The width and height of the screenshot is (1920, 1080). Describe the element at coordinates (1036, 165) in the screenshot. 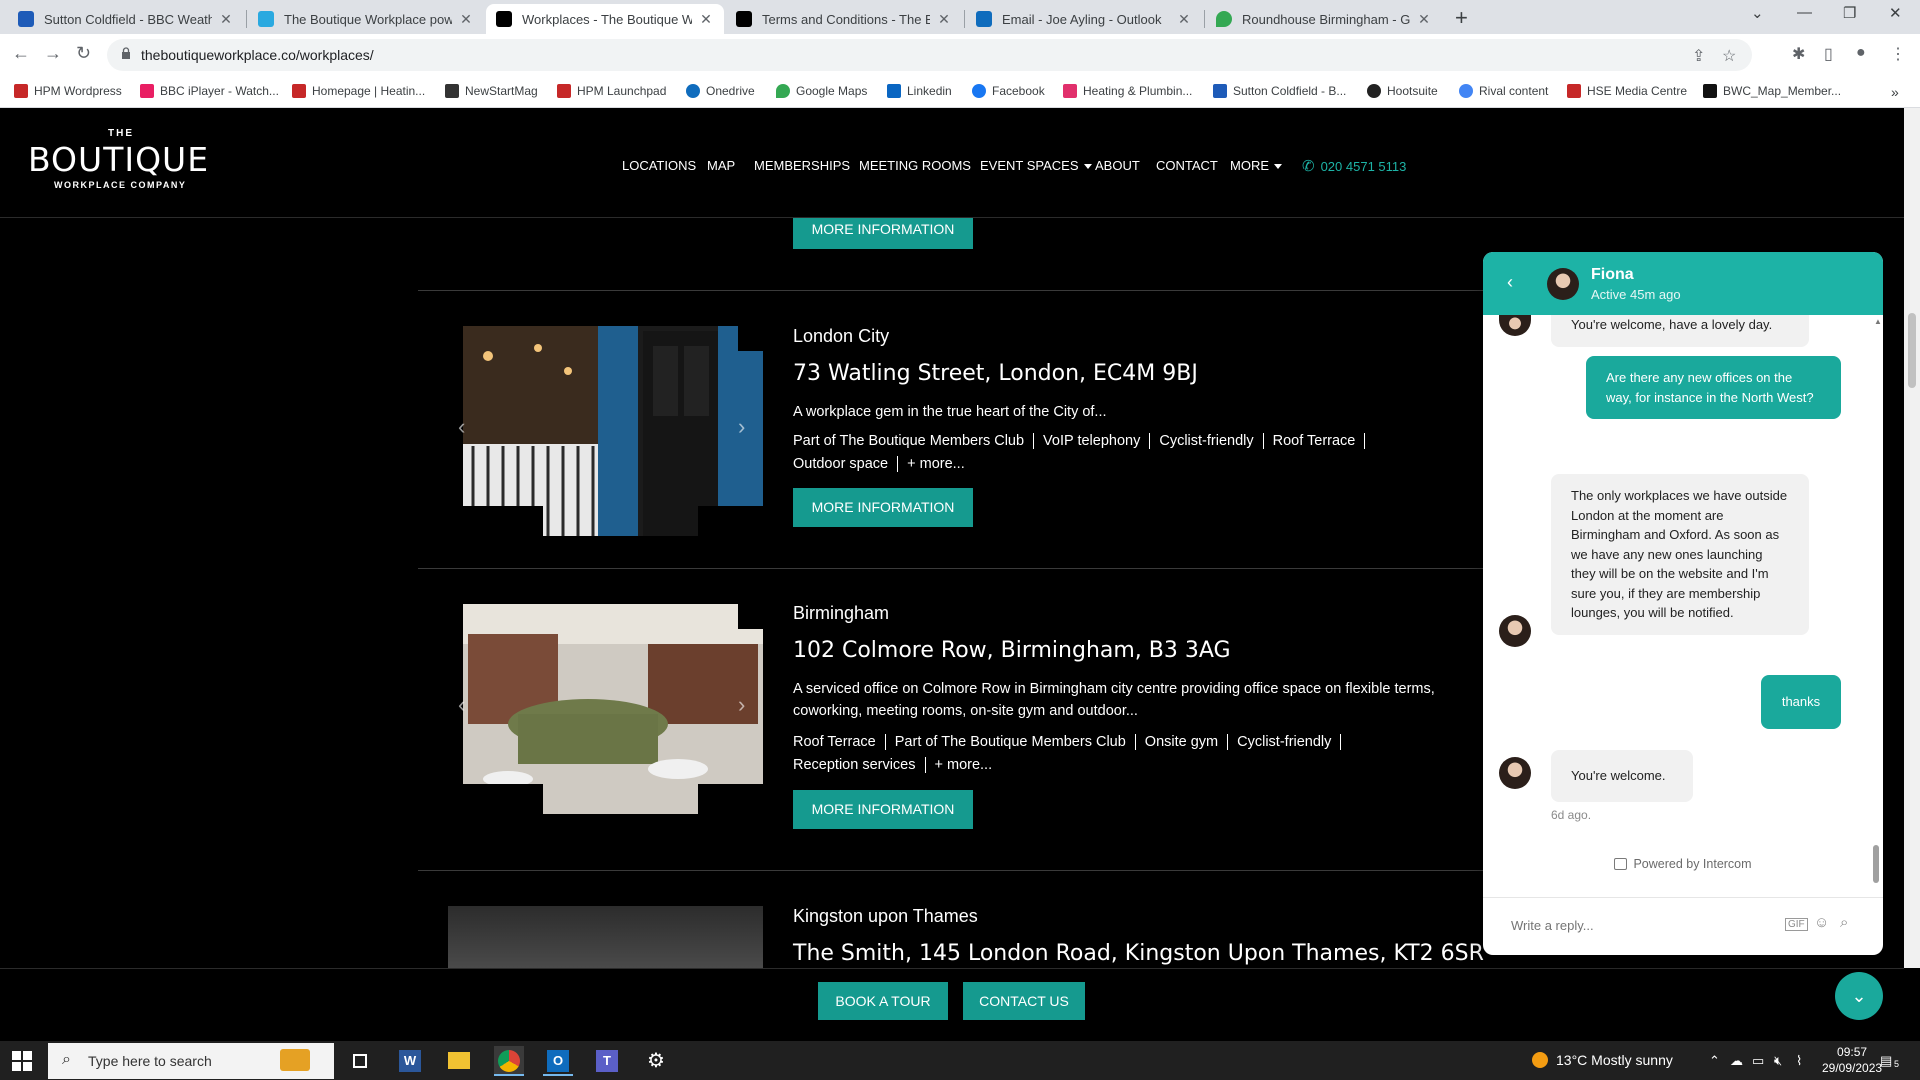

I see `nav-event-spaces: EVENT SPACES` at that location.